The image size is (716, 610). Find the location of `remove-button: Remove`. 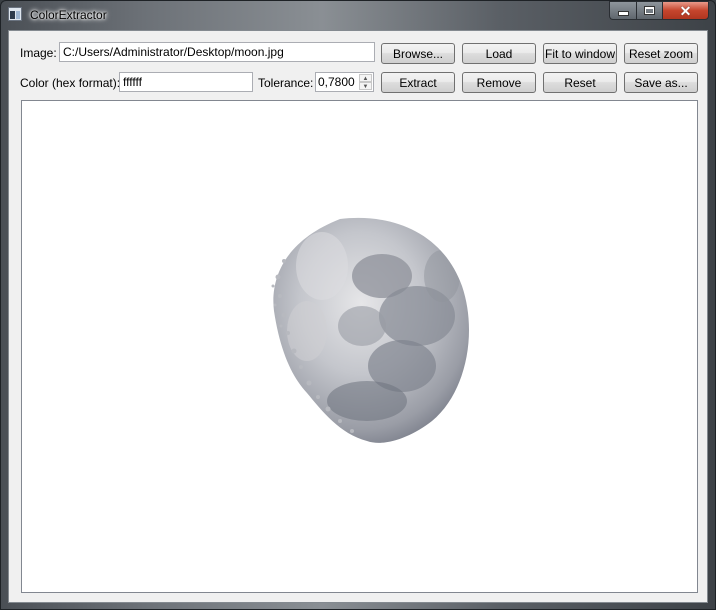

remove-button: Remove is located at coordinates (499, 82).